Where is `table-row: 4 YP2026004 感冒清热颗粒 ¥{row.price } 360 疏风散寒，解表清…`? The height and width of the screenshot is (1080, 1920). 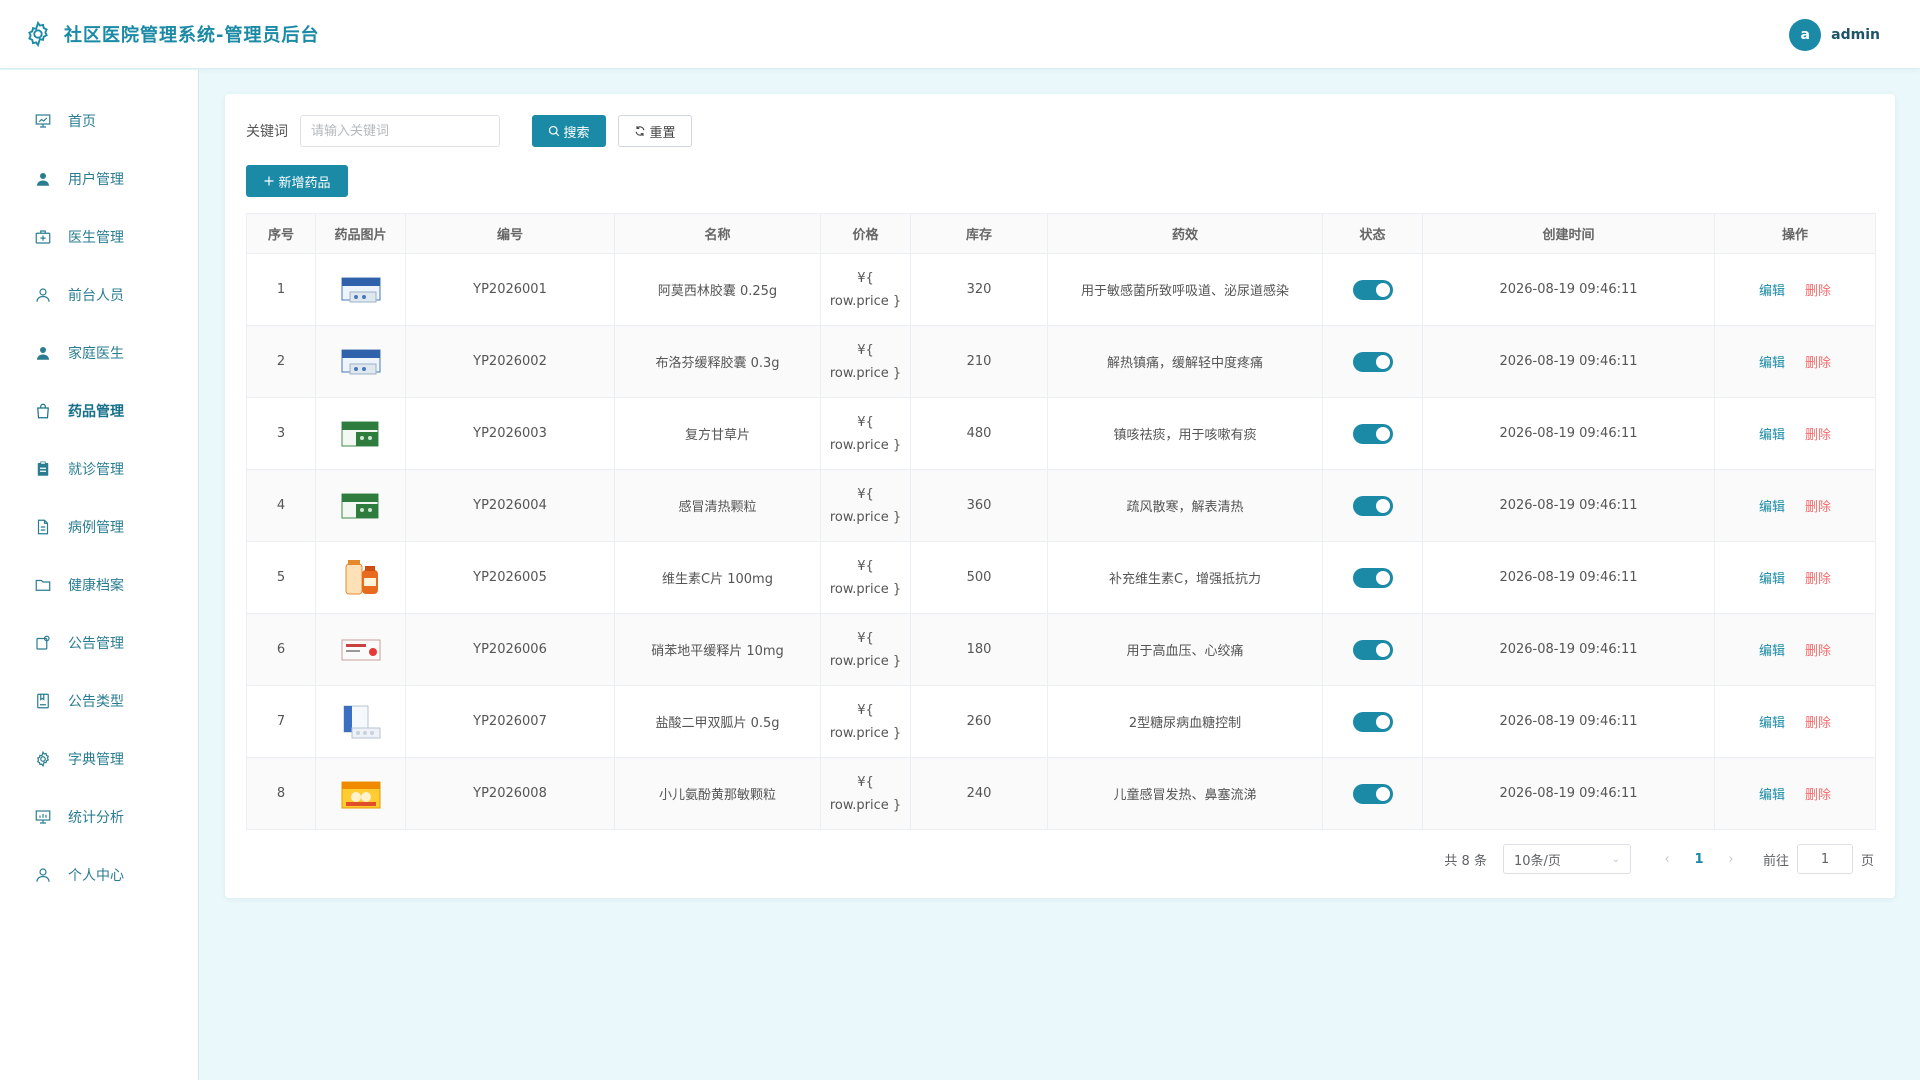 table-row: 4 YP2026004 感冒清热颗粒 ¥{row.price } 360 疏风散寒，解表清… is located at coordinates (1061, 505).